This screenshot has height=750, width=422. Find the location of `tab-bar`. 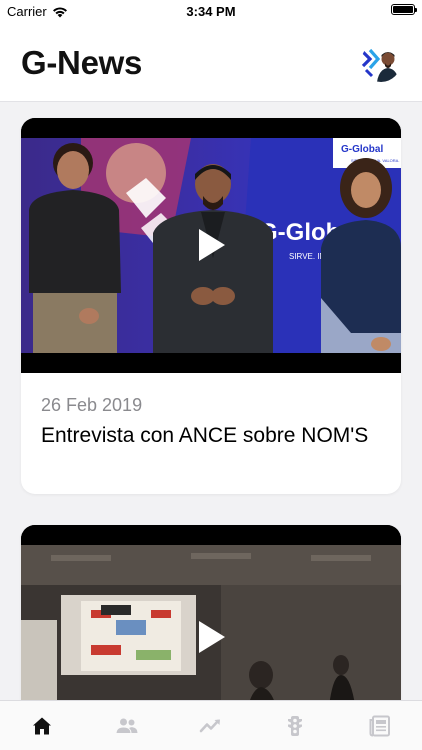

tab-bar is located at coordinates (211, 725).